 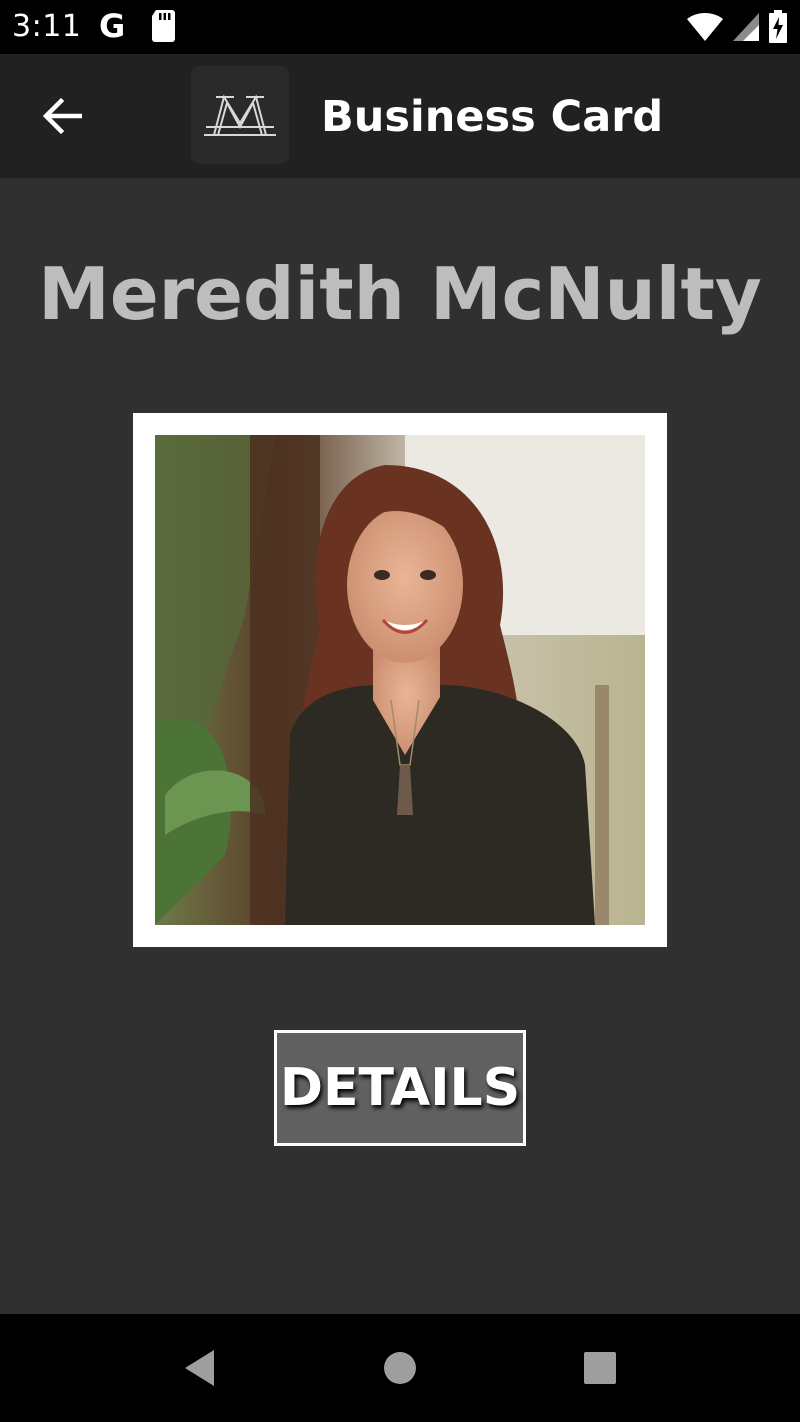 I want to click on nav-home-button, so click(x=400, y=1368).